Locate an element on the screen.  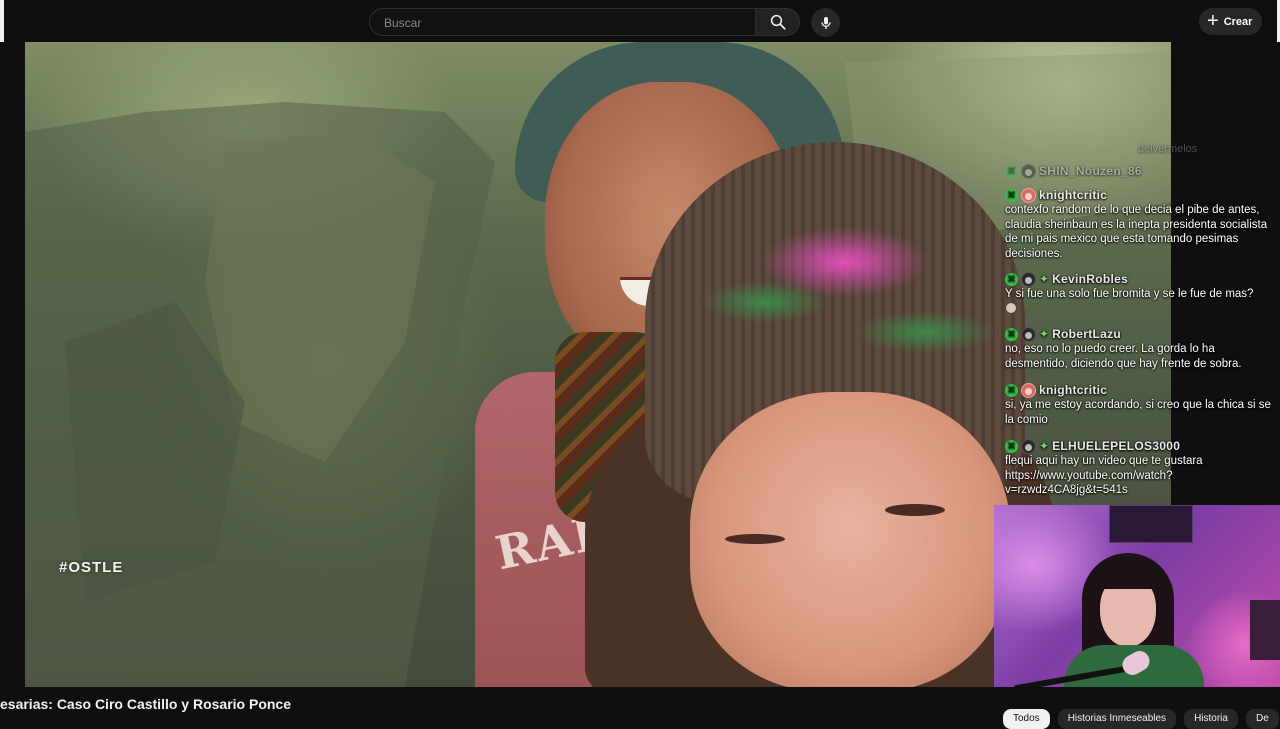
chat-username: RobertLazu is located at coordinates (1087, 333).